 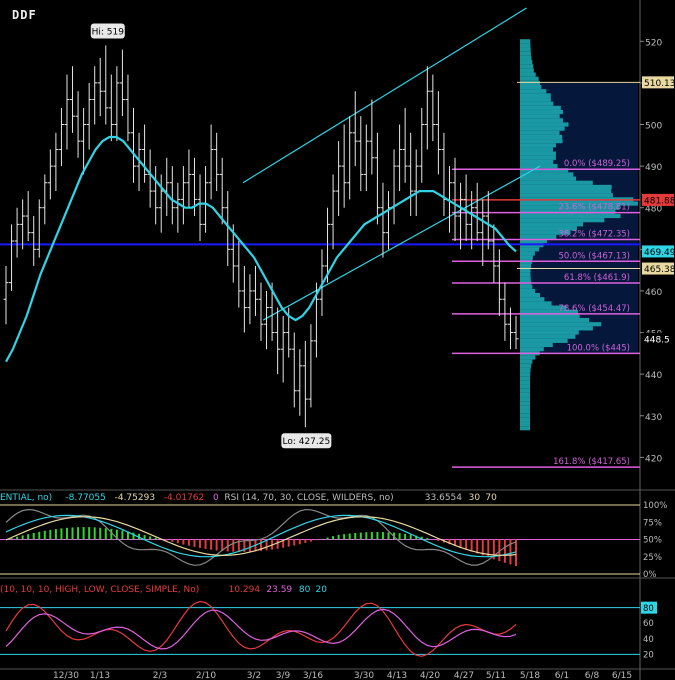 I want to click on osc-header-text: RSI (14, 70, 30, CLOSE, WILDERS, no), so click(x=308, y=498).